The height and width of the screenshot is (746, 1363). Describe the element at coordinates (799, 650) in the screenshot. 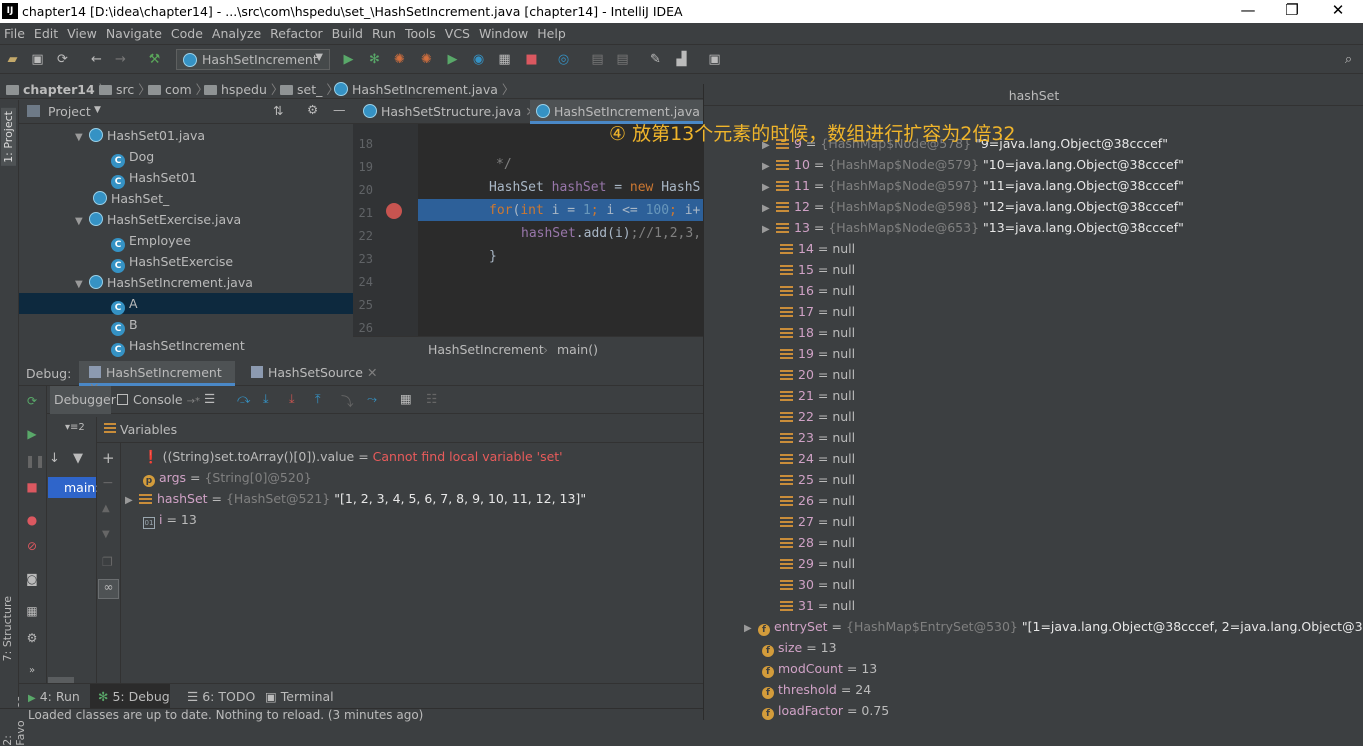

I see `field-row: f size = 13` at that location.